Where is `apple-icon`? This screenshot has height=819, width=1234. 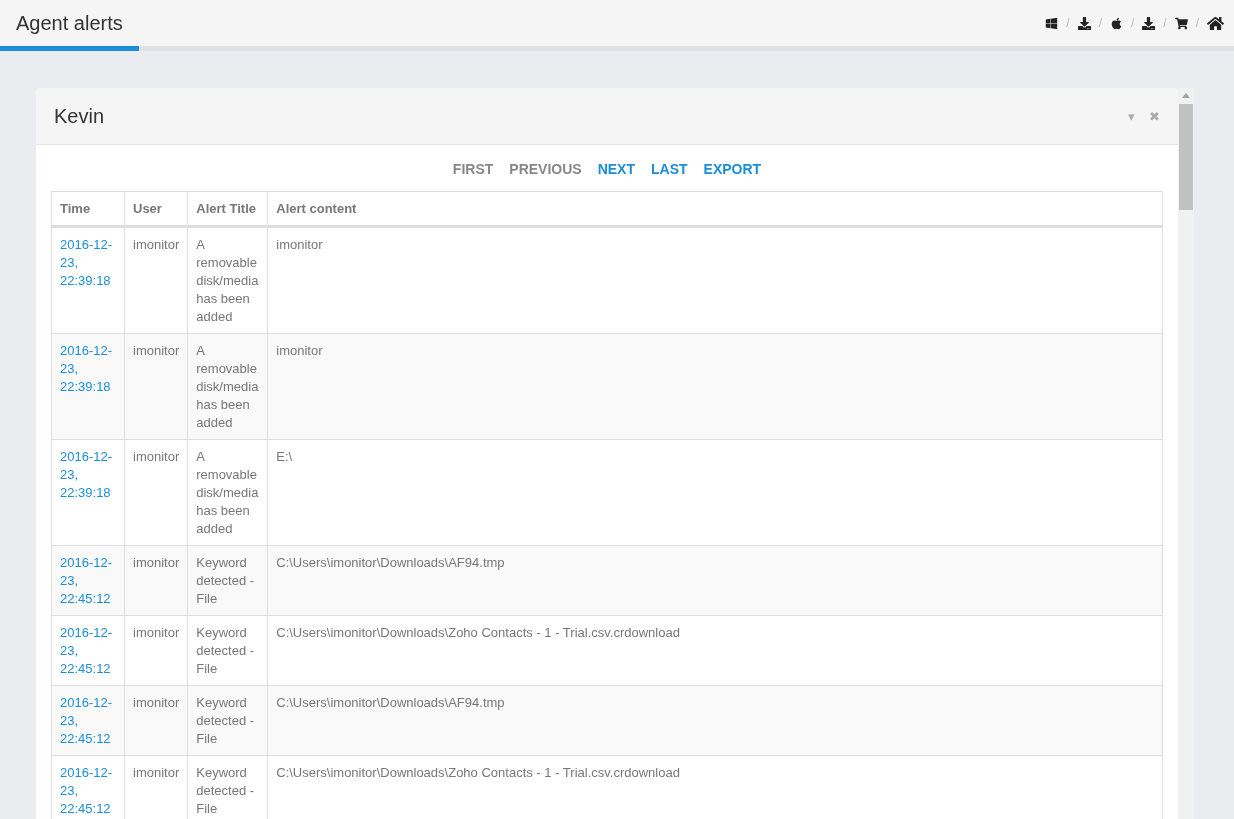
apple-icon is located at coordinates (1116, 23).